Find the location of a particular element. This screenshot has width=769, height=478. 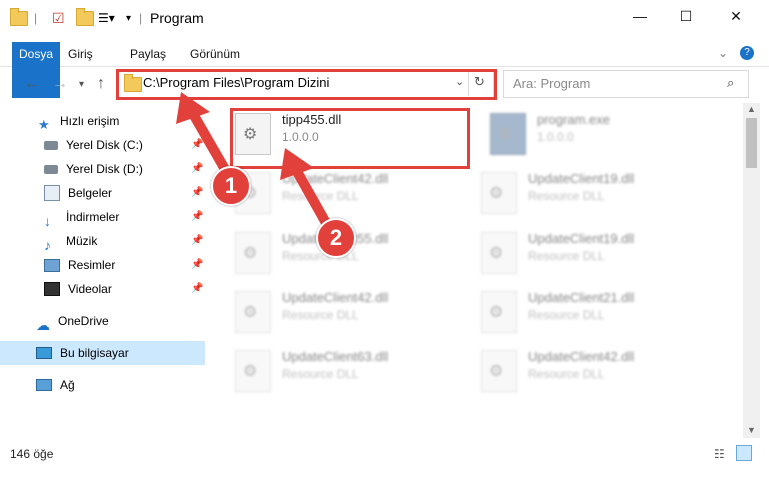

annotation-badge-2: 2 is located at coordinates (336, 238).